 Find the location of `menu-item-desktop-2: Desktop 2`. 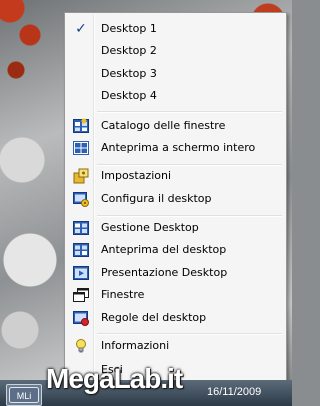

menu-item-desktop-2: Desktop 2 is located at coordinates (175, 51).